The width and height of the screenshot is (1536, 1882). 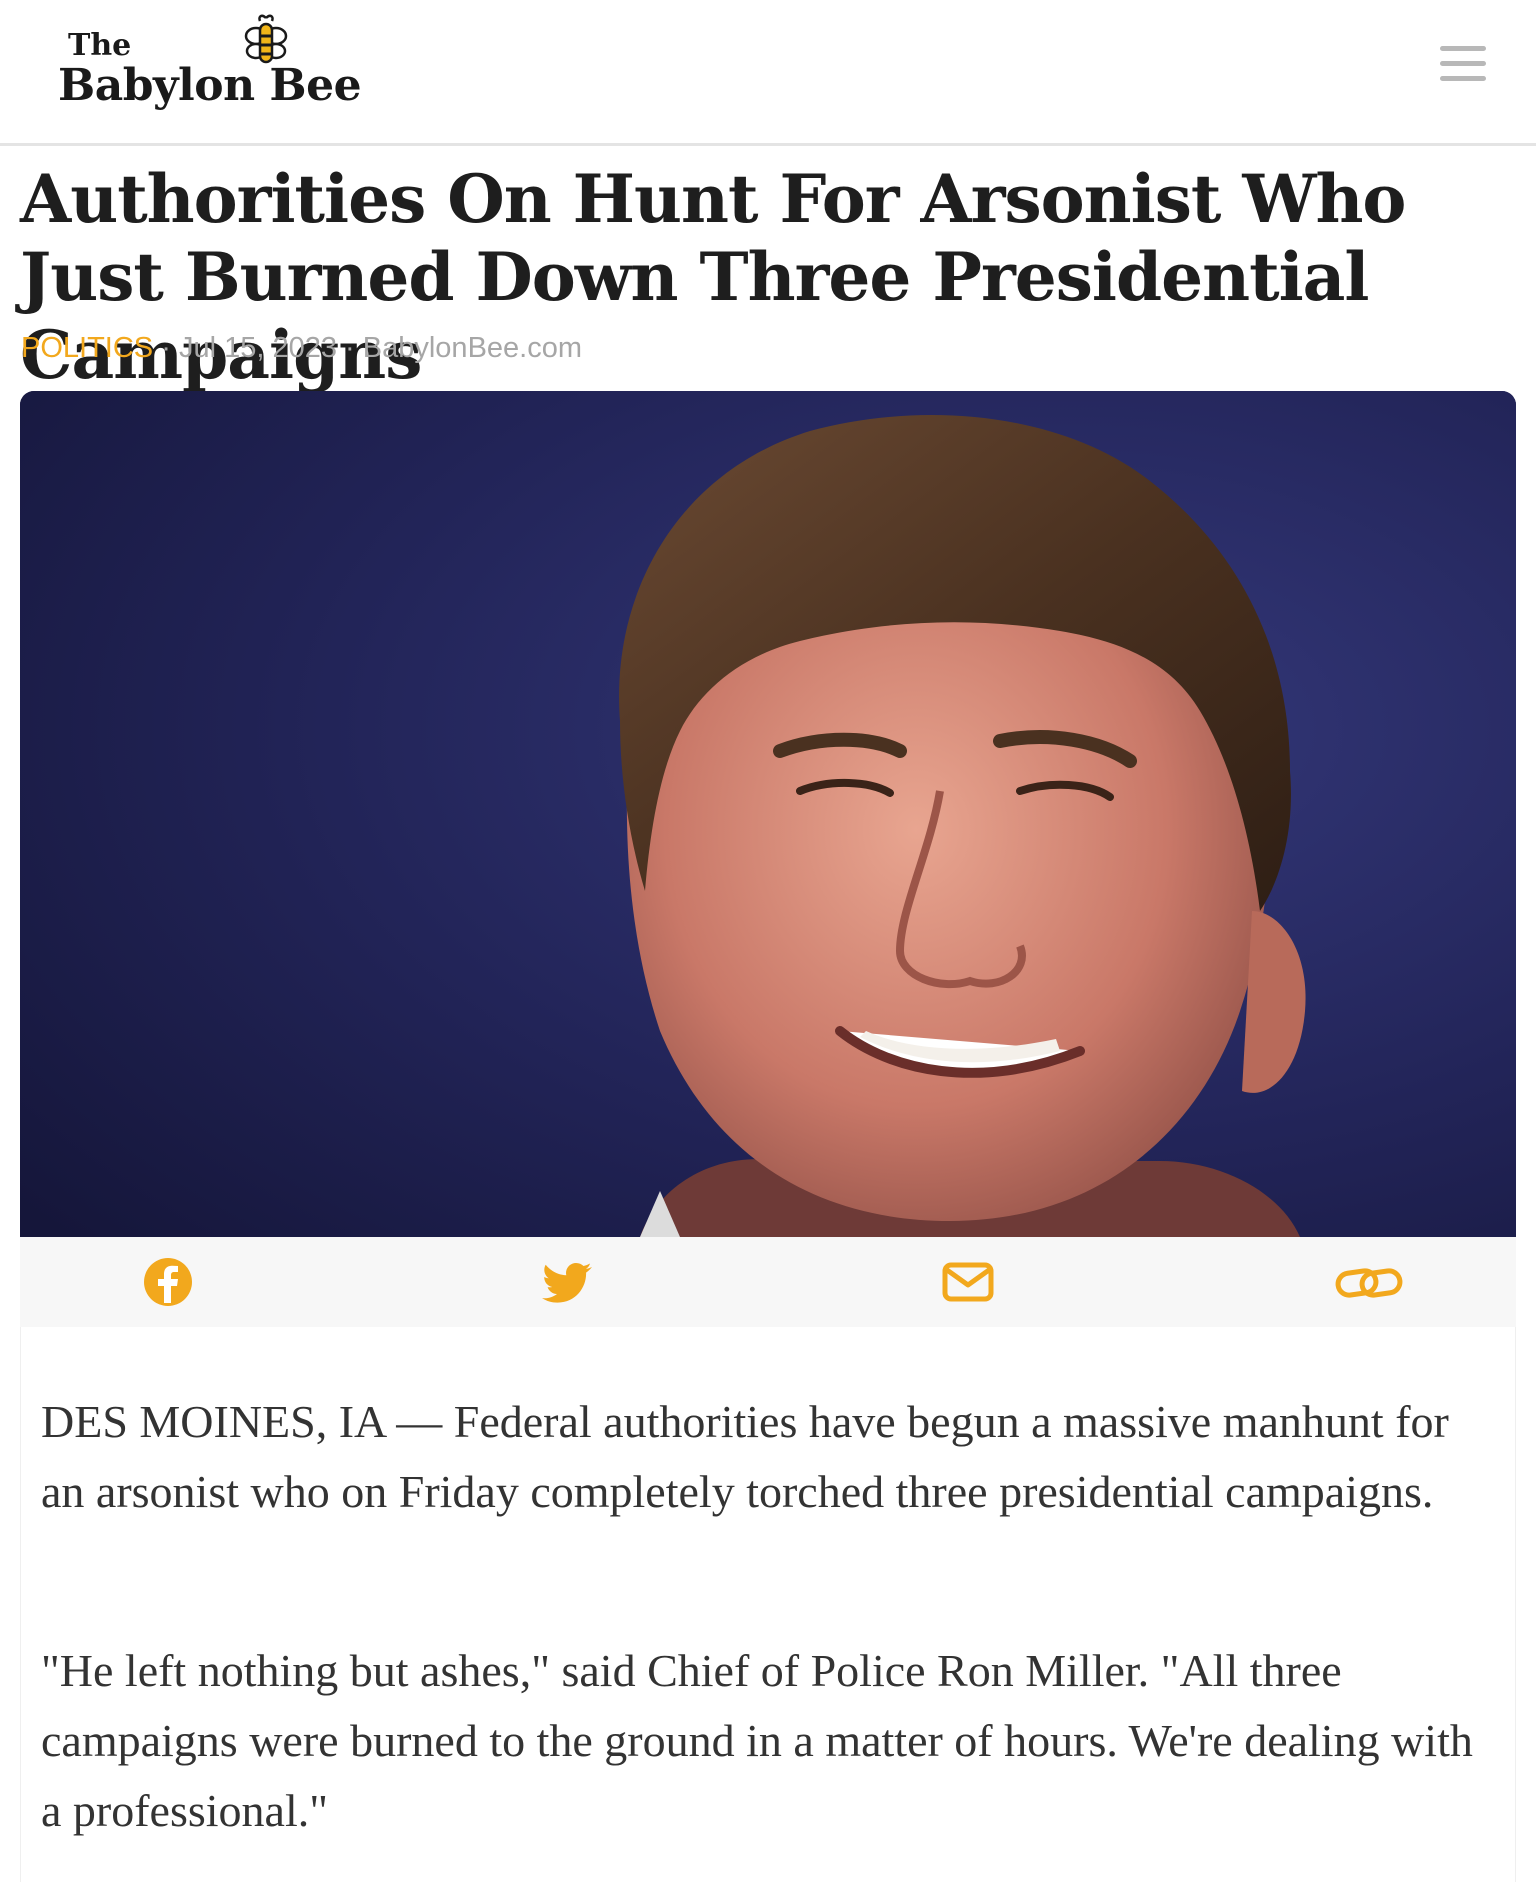 I want to click on hamburger-menu-icon, so click(x=1465, y=64).